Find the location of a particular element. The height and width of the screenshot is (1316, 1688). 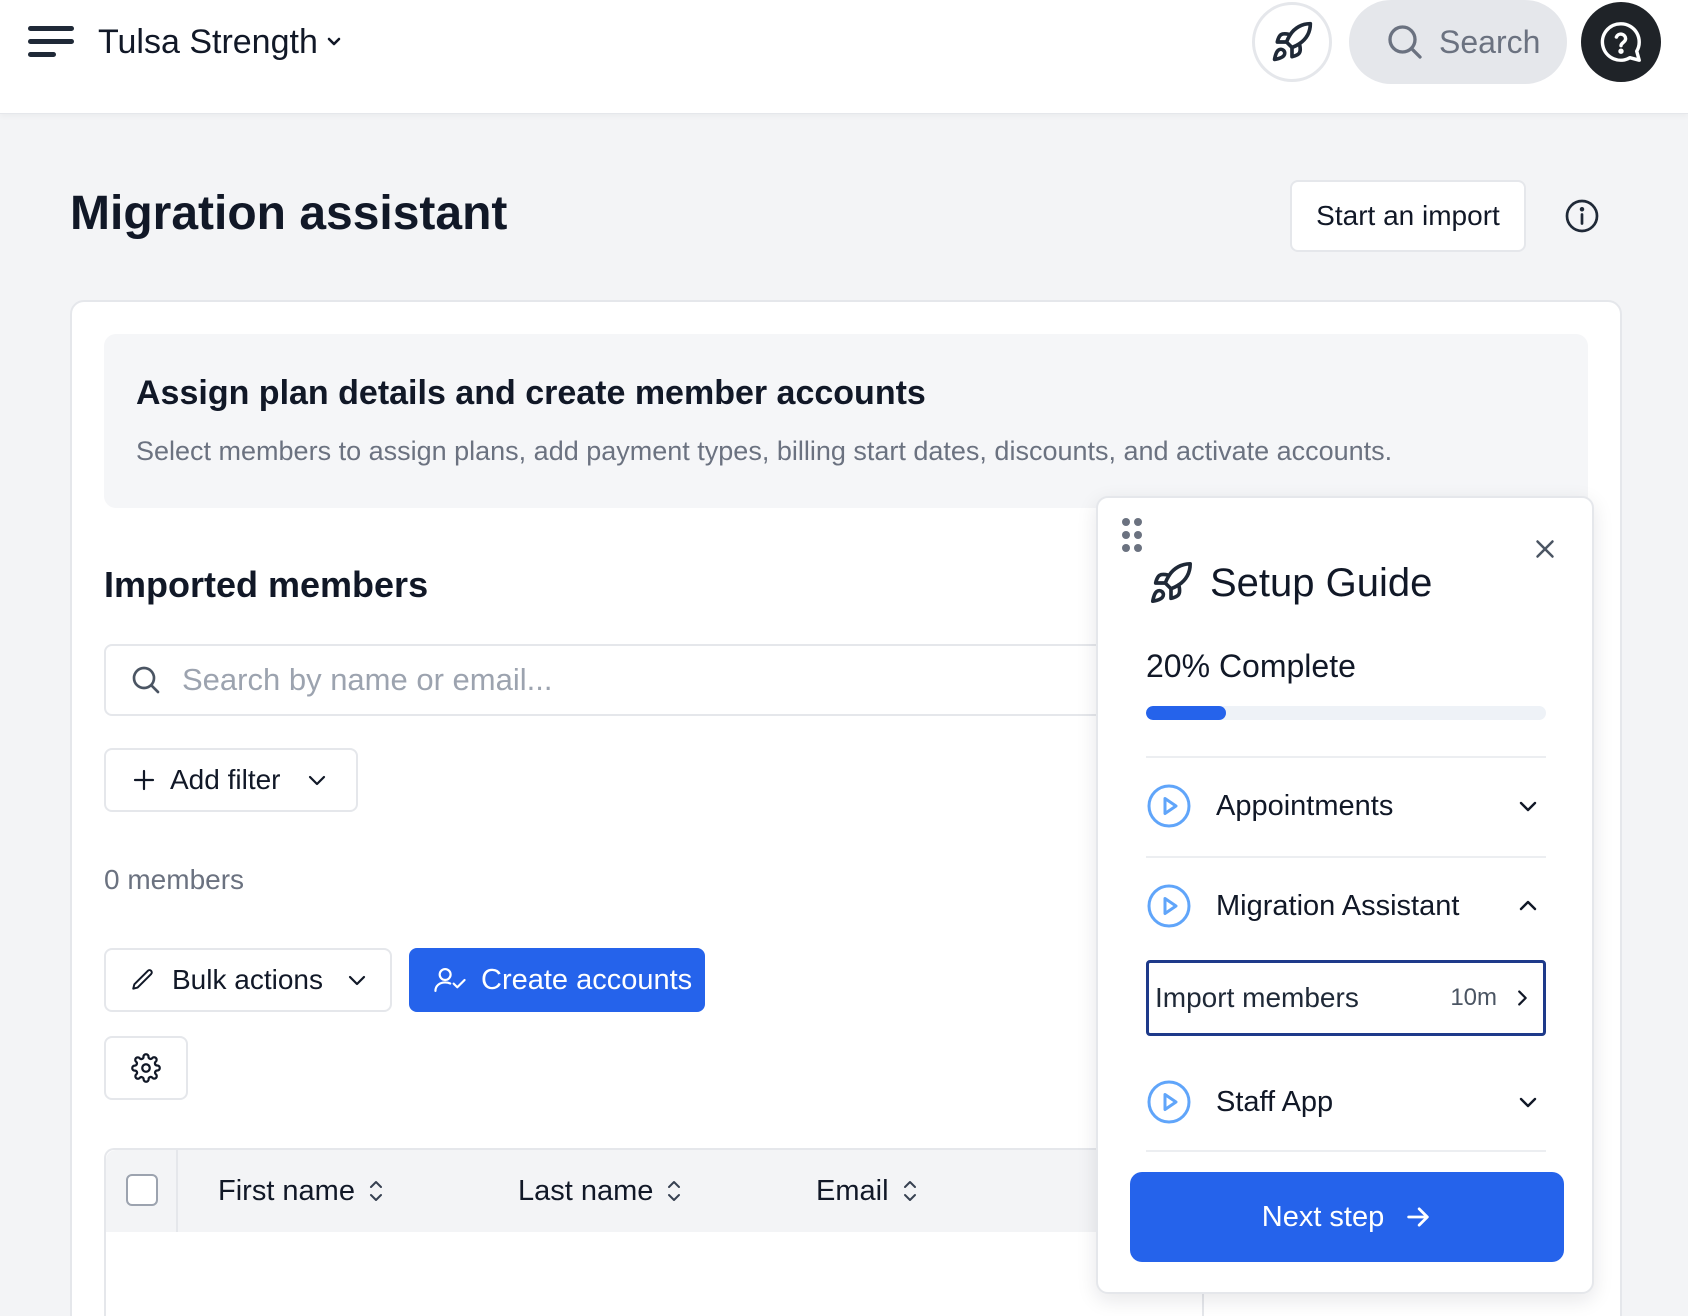

column-last-name: Last name is located at coordinates (600, 1191).